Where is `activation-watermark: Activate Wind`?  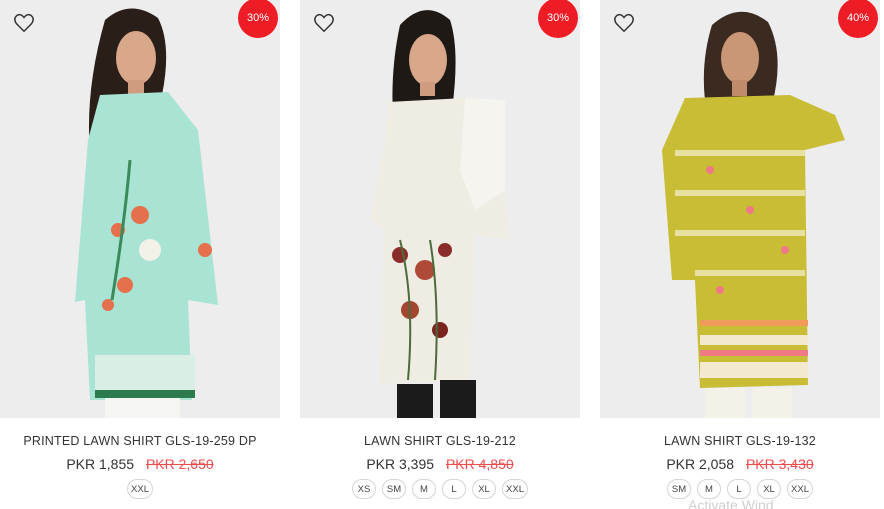
activation-watermark: Activate Wind is located at coordinates (731, 503).